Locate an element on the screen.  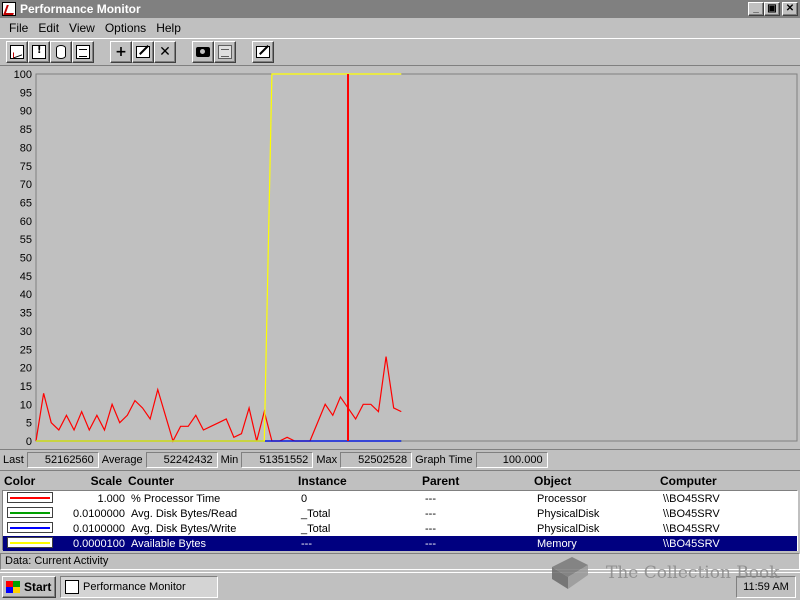
maximize-button: ▣ is located at coordinates (772, 9).